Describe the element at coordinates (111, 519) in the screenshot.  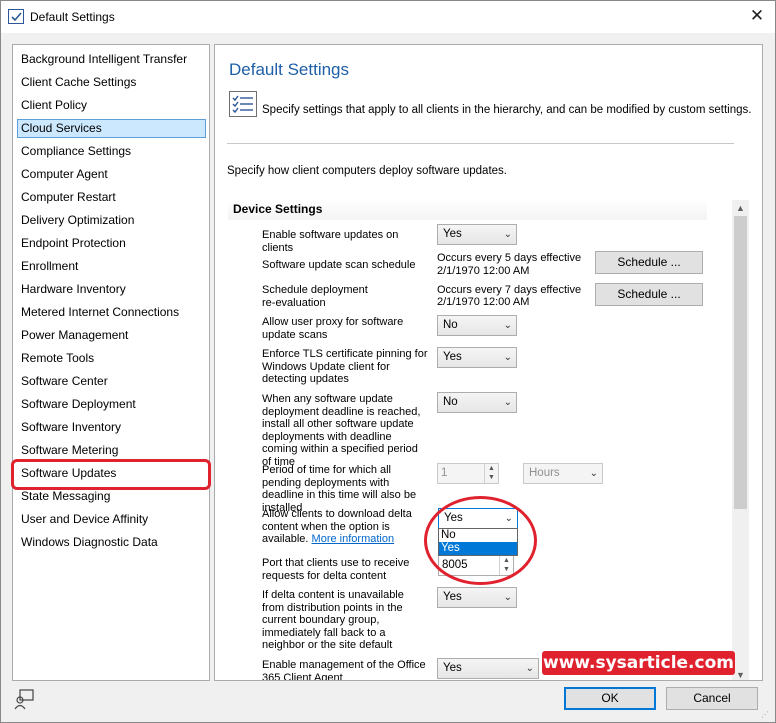
I see `sidebar-item-user-and-device-affinity: User and Device Affinity` at that location.